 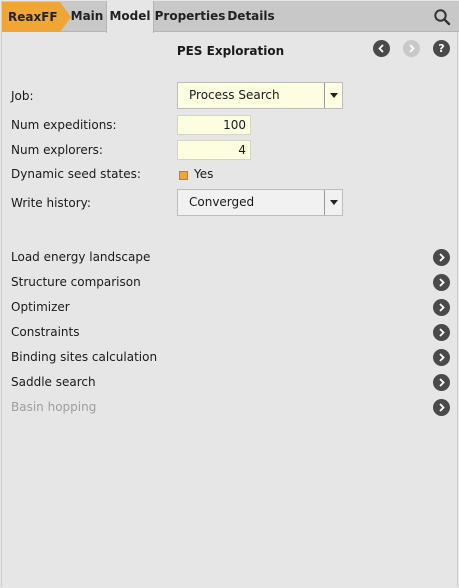 I want to click on dynamic-seed-label: Dynamic seed states:, so click(x=76, y=174).